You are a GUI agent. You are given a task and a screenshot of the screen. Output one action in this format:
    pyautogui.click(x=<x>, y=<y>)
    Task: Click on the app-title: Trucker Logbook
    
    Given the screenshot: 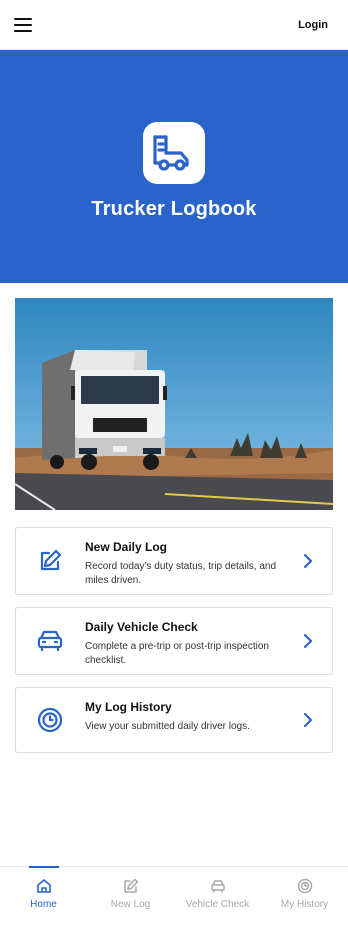 What is the action you would take?
    pyautogui.click(x=174, y=209)
    